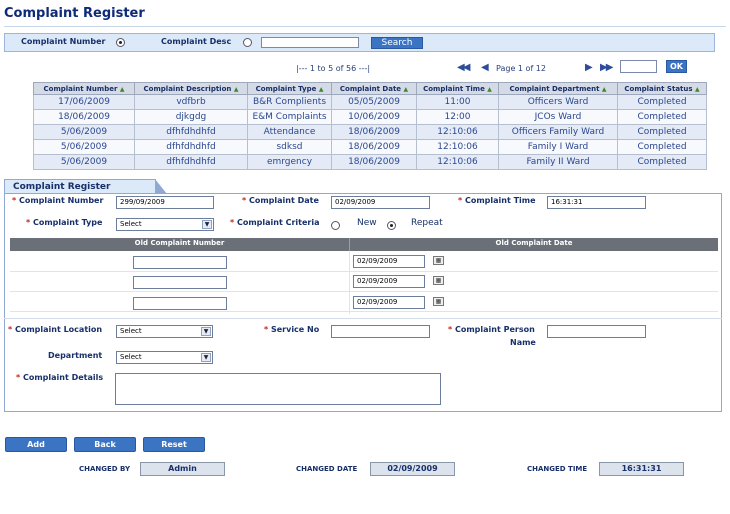 The height and width of the screenshot is (514, 730). What do you see at coordinates (247, 42) in the screenshot?
I see `search-desc-radio` at bounding box center [247, 42].